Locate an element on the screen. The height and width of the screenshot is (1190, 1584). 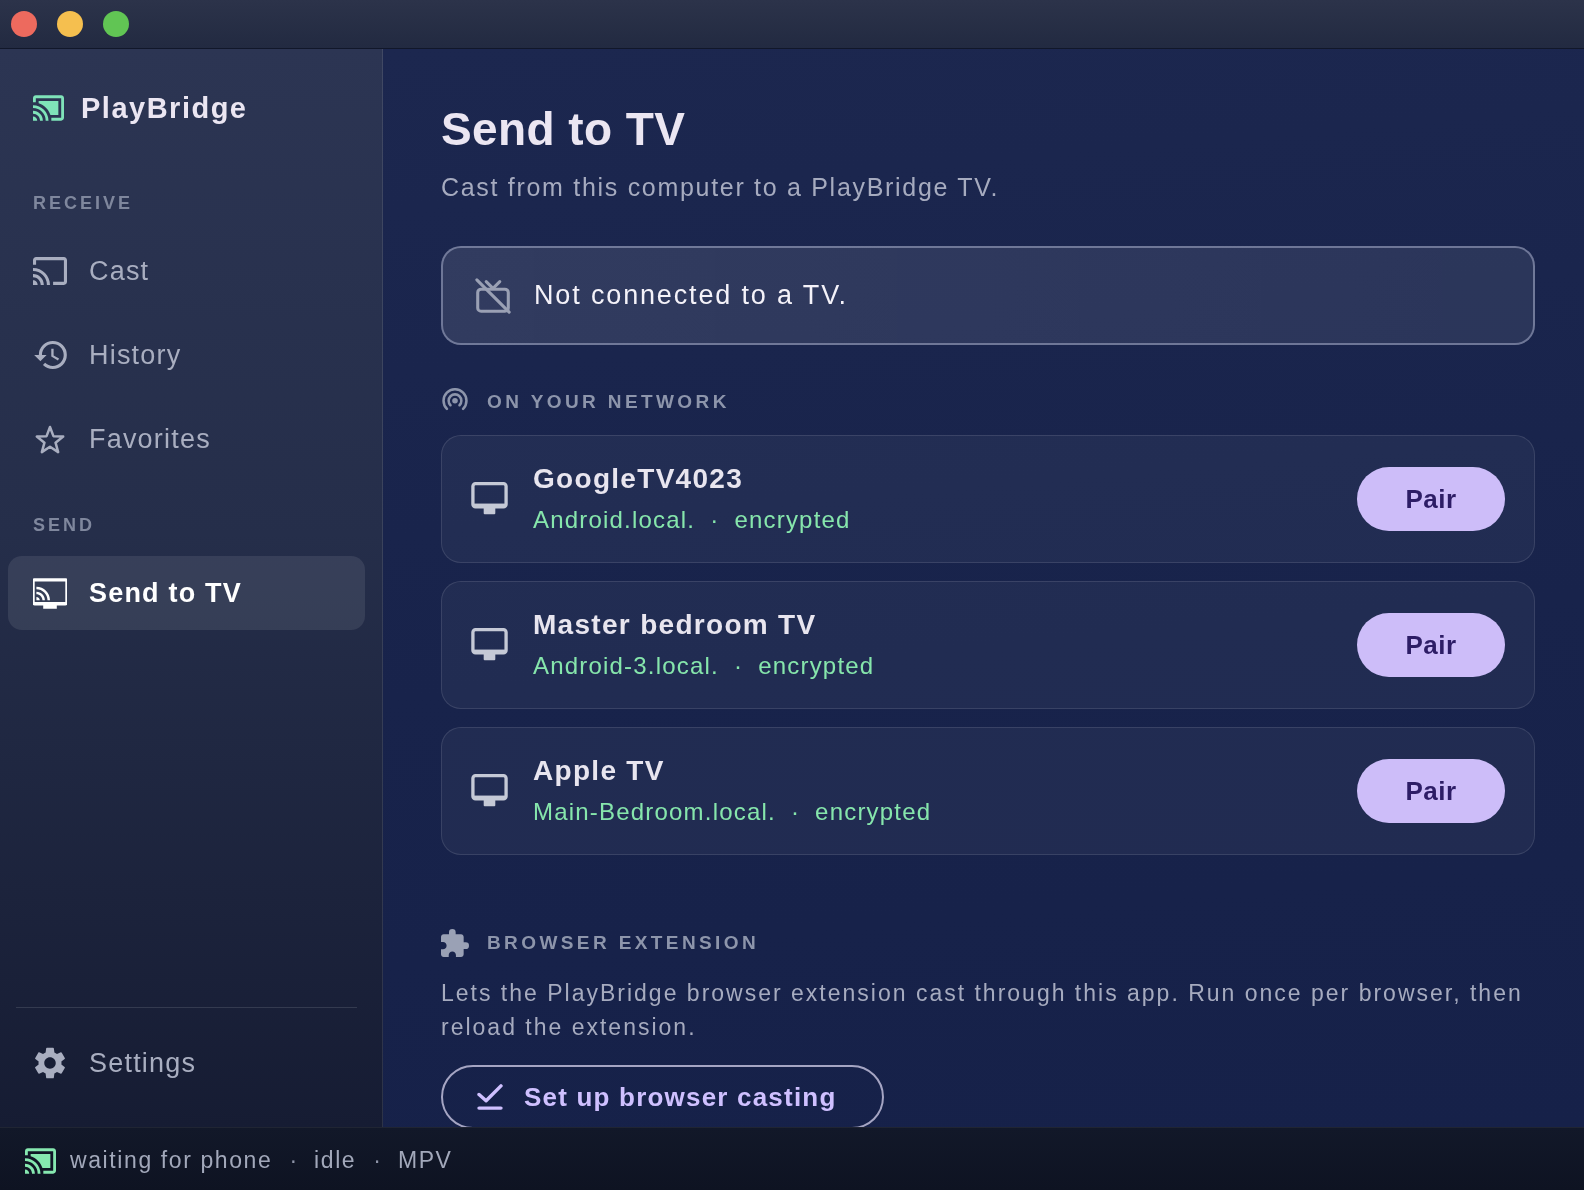
device-name: GoogleTV4023 is located at coordinates (639, 479).